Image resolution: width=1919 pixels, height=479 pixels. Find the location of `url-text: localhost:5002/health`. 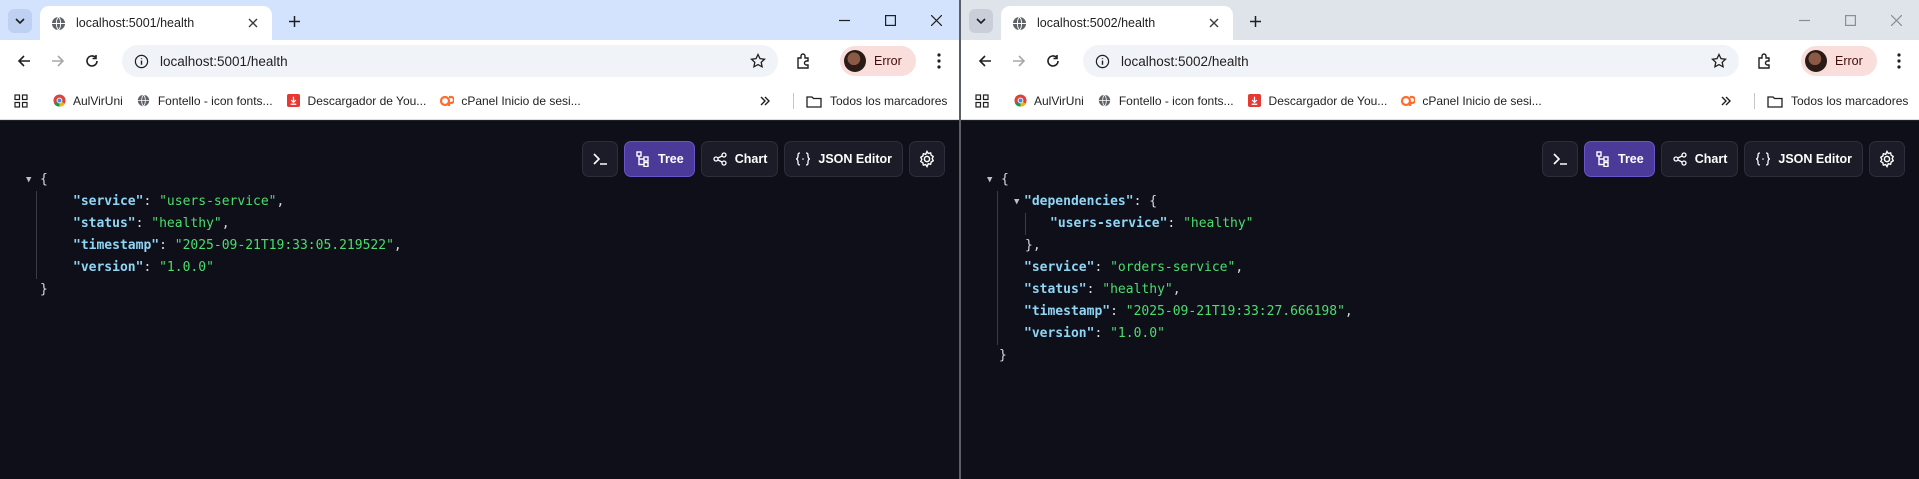

url-text: localhost:5002/health is located at coordinates (1415, 61).